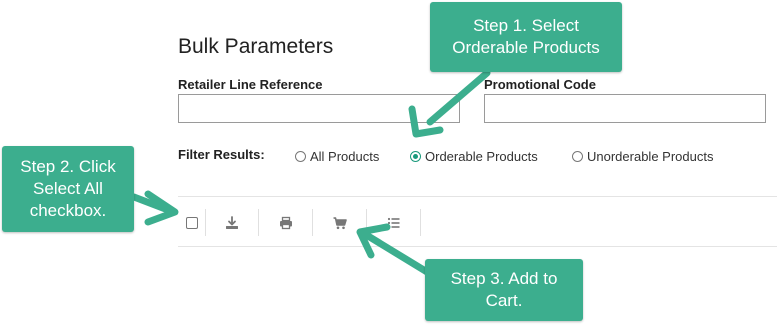 This screenshot has width=777, height=325. Describe the element at coordinates (319, 108) in the screenshot. I see `retailer-line-reference-input` at that location.